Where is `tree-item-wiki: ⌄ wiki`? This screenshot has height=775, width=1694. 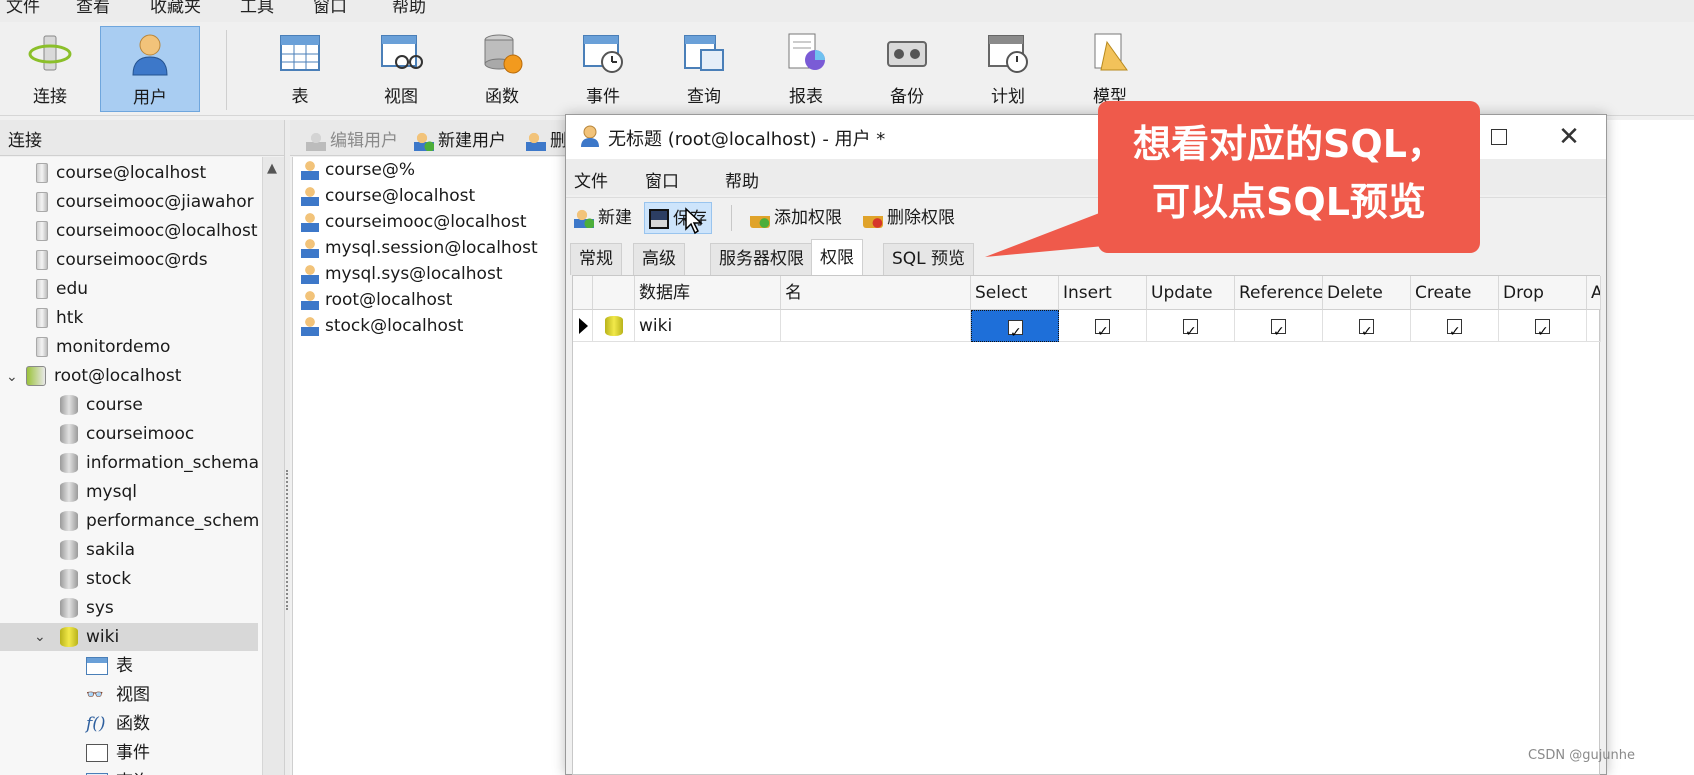 tree-item-wiki: ⌄ wiki is located at coordinates (129, 637).